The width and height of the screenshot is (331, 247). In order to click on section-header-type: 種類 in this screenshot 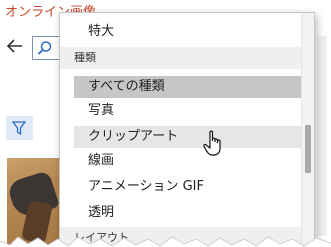, I will do `click(181, 58)`.